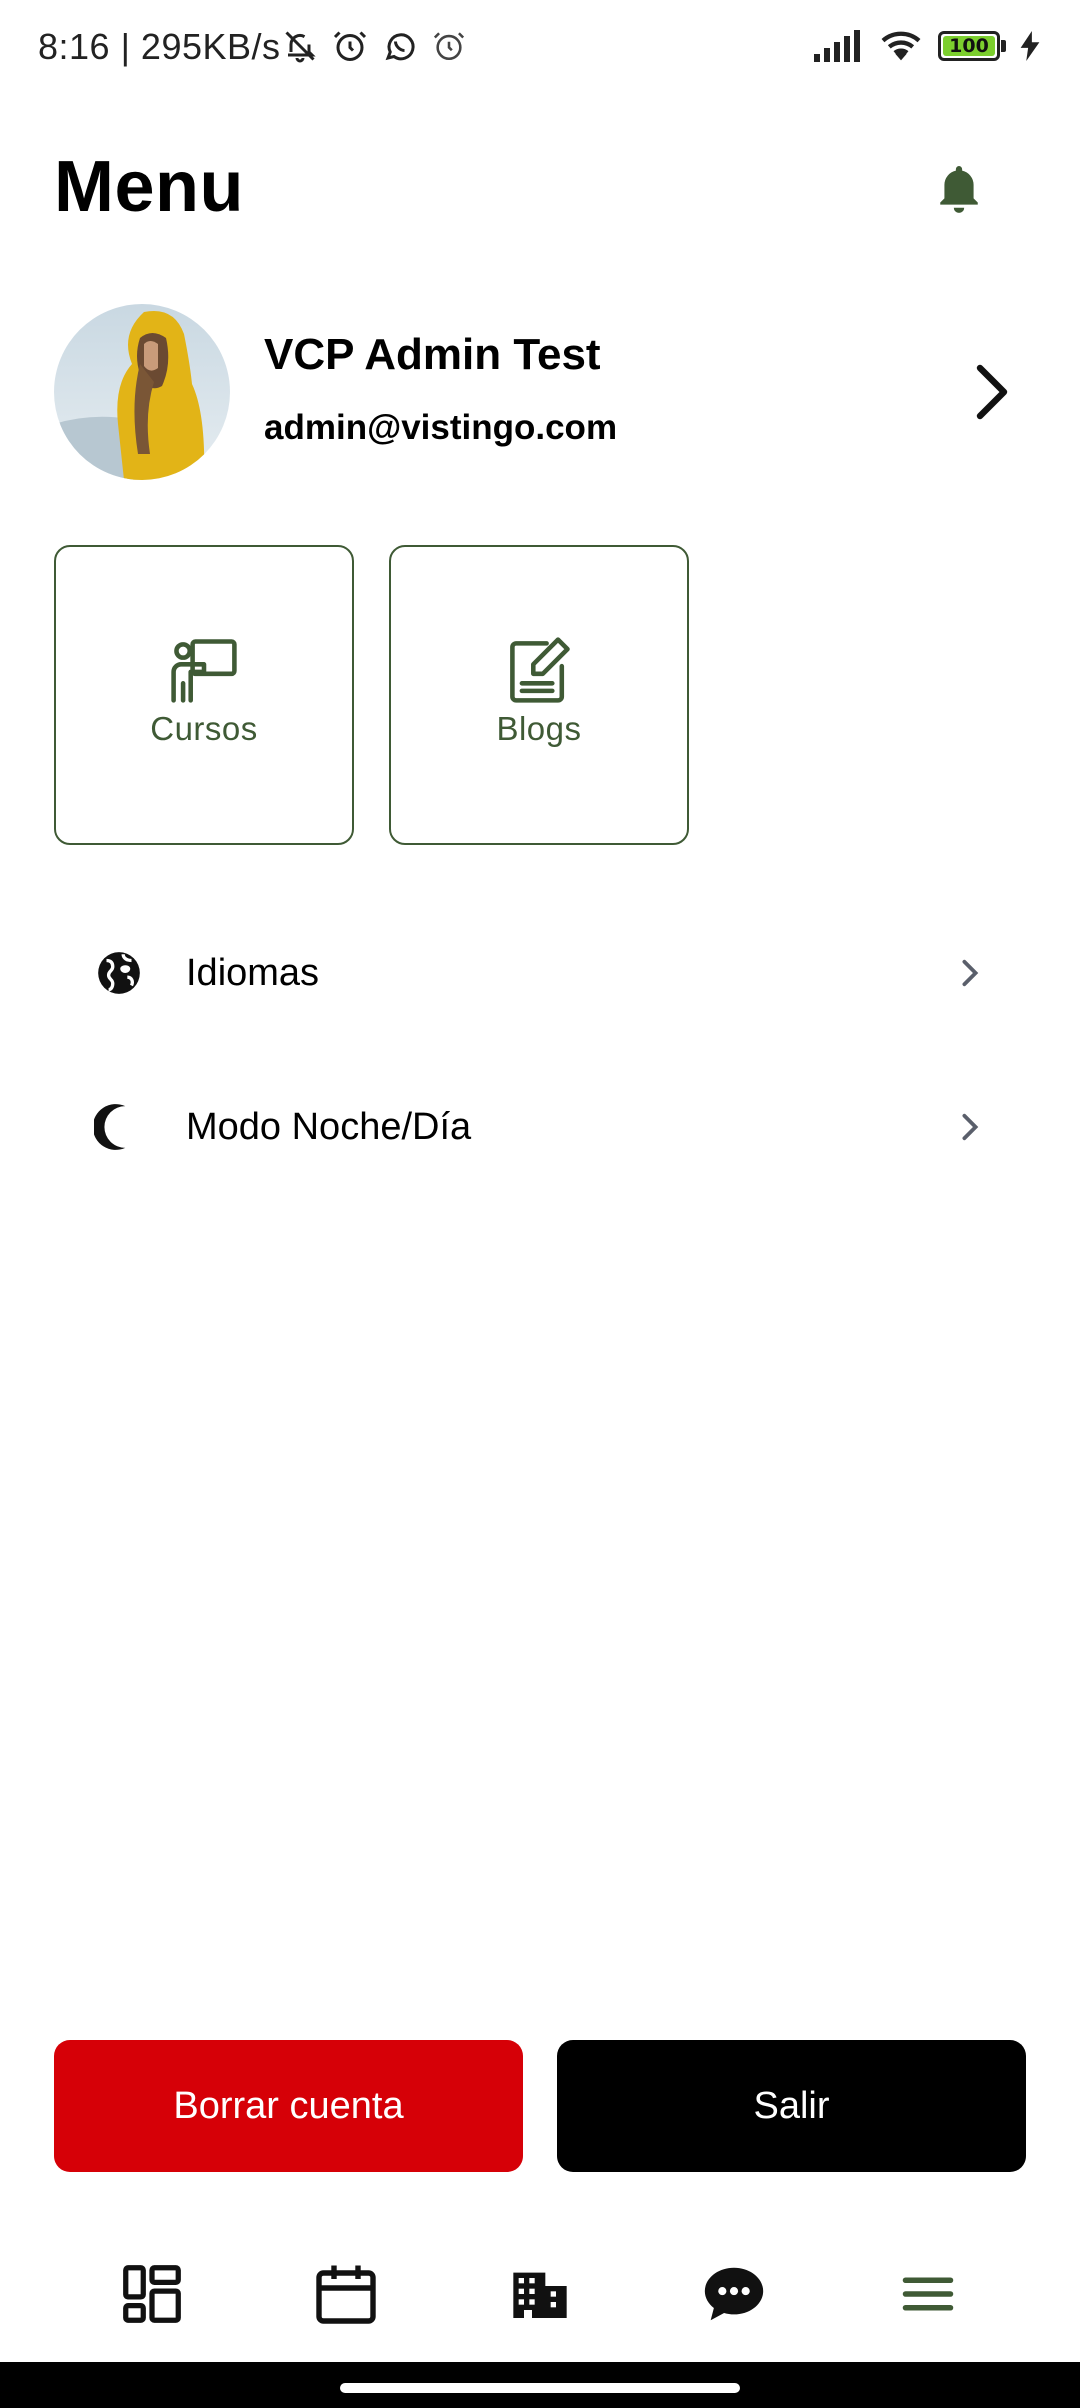 The width and height of the screenshot is (1080, 2408). Describe the element at coordinates (540, 50) in the screenshot. I see `status-bar: 8:16 | 295KB/s 100` at that location.